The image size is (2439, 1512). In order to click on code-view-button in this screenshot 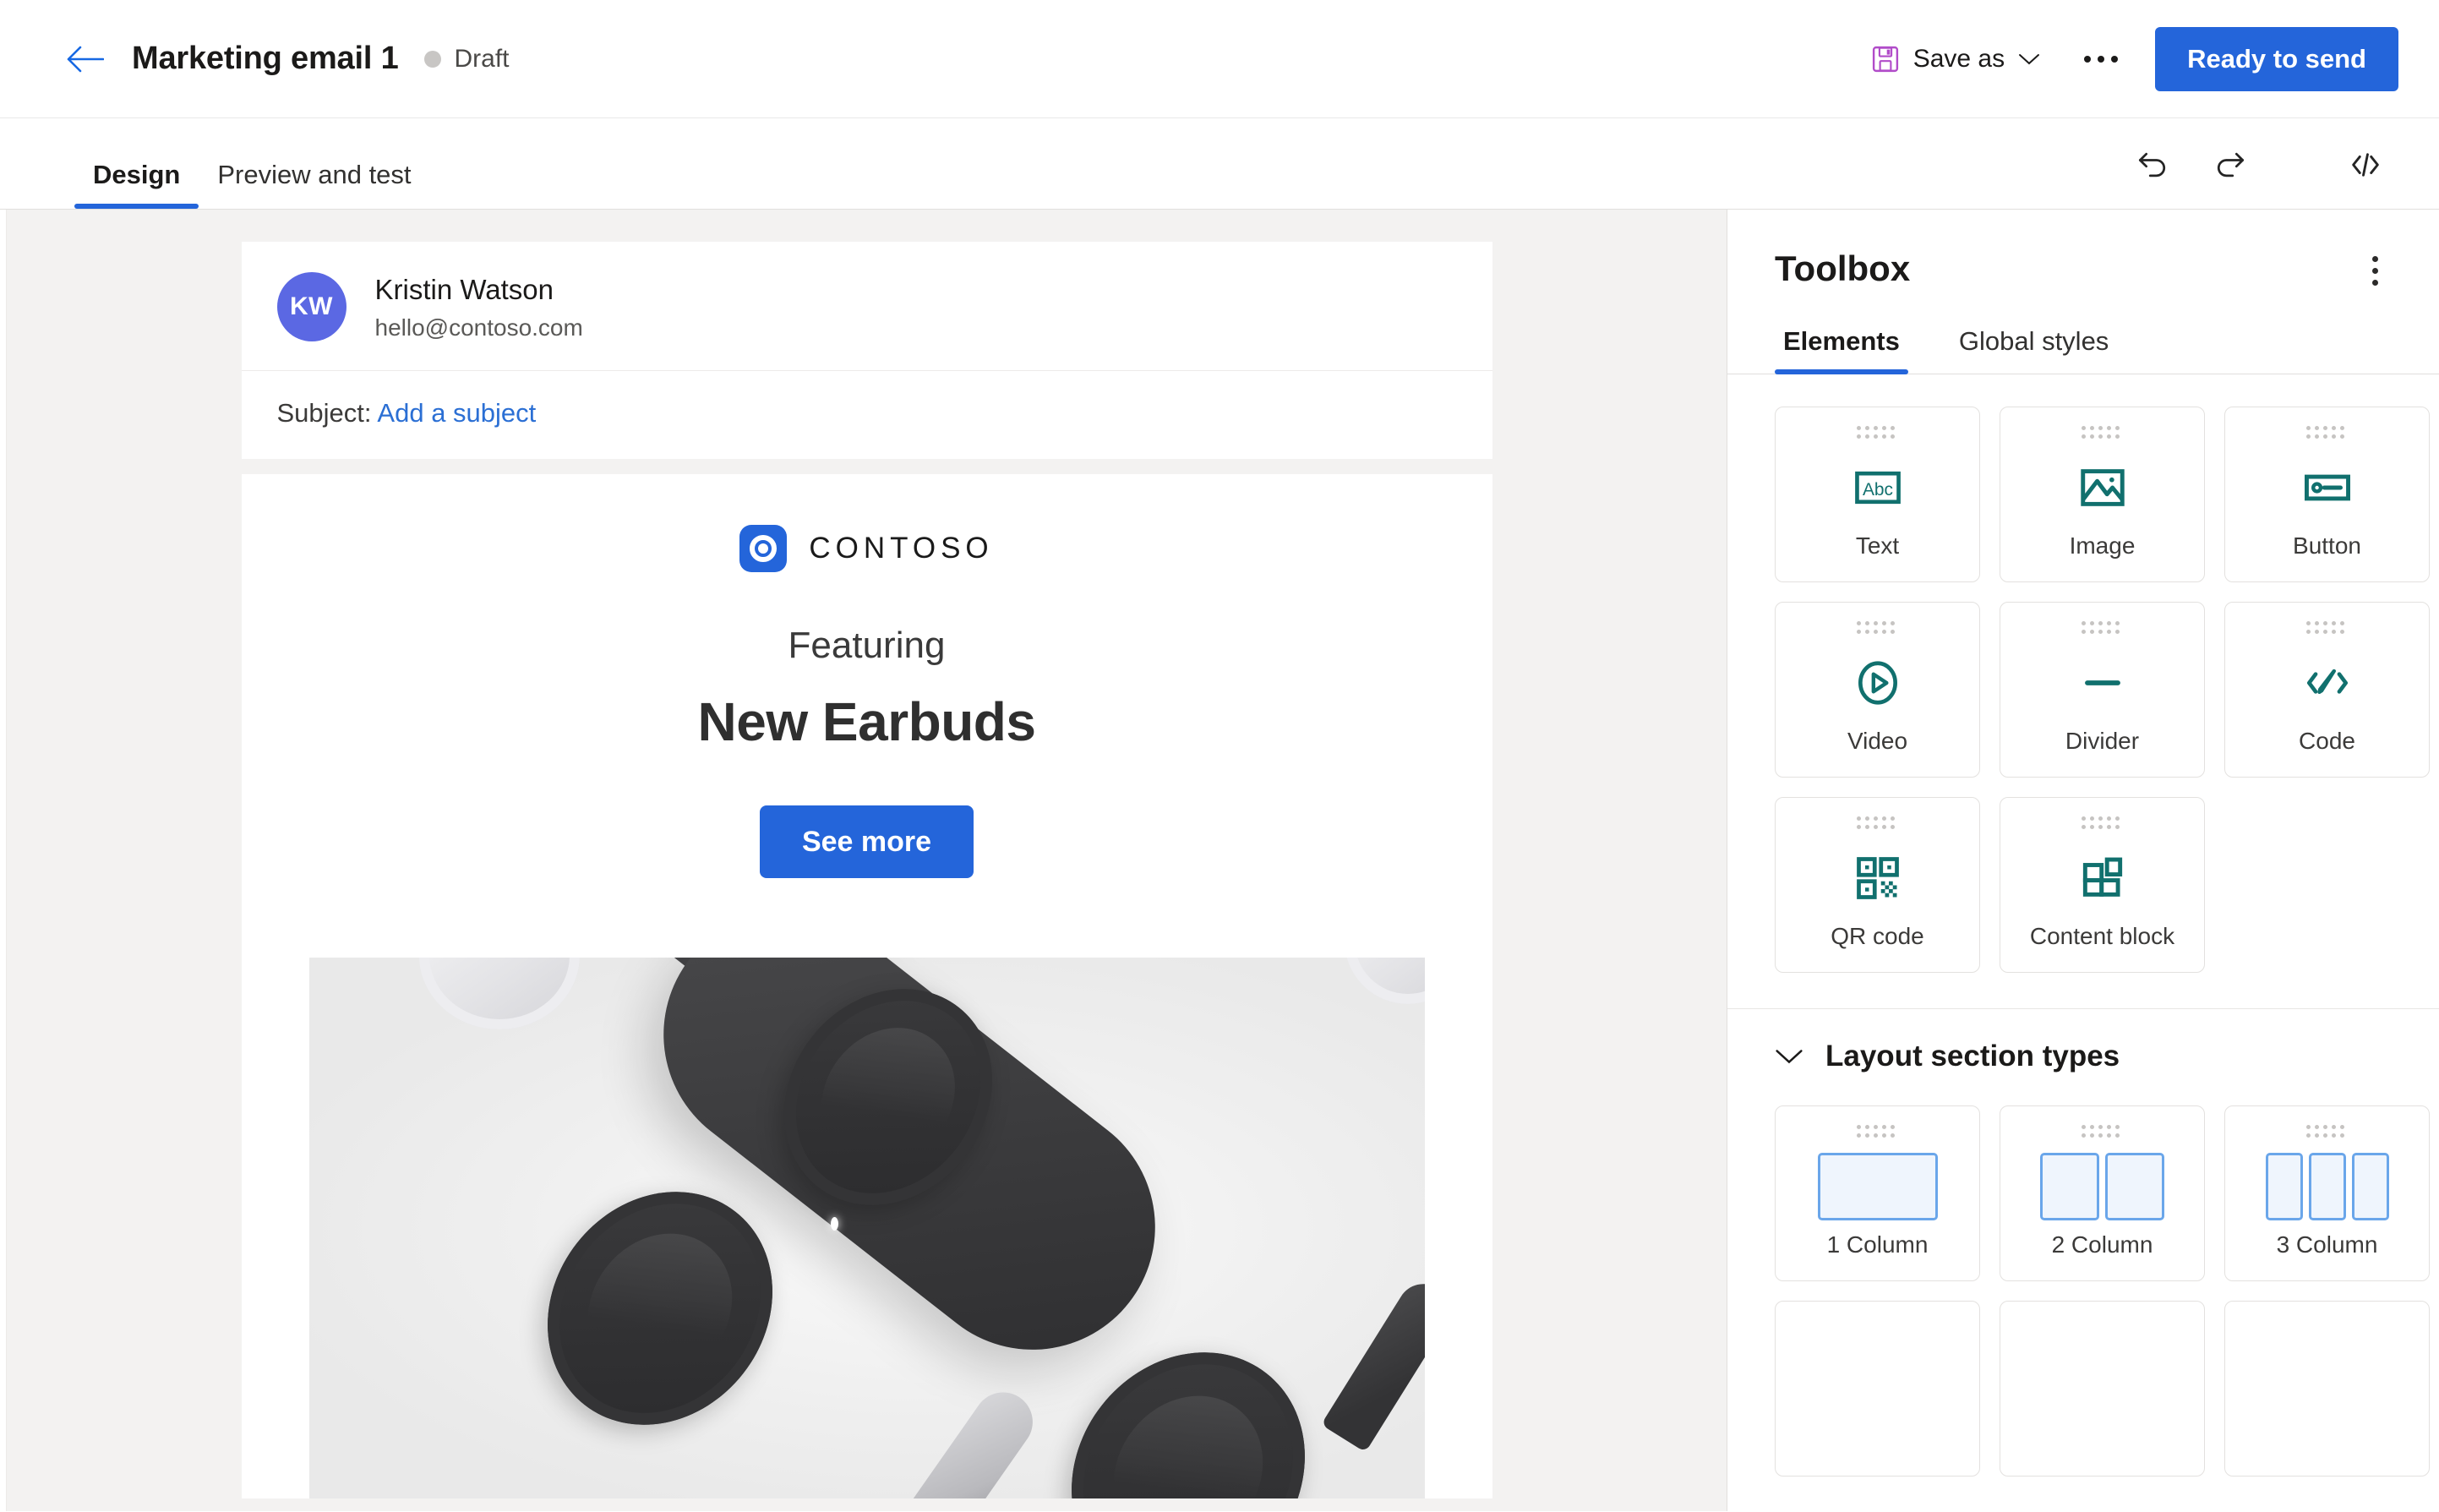, I will do `click(2365, 164)`.